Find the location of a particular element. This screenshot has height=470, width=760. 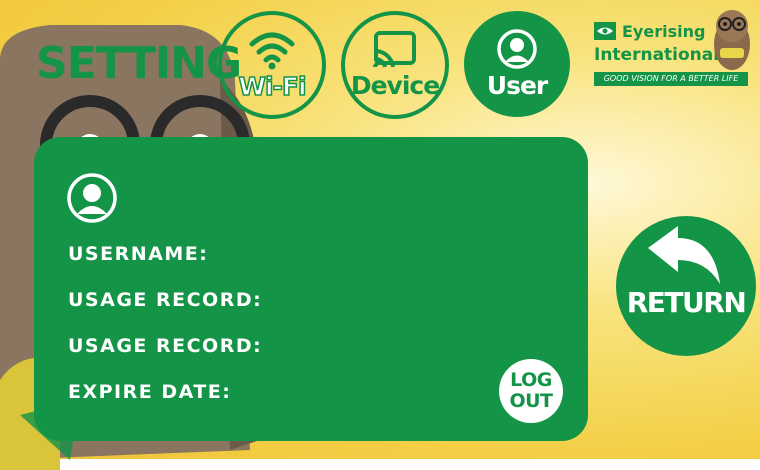

page-title: SETTING is located at coordinates (139, 63).